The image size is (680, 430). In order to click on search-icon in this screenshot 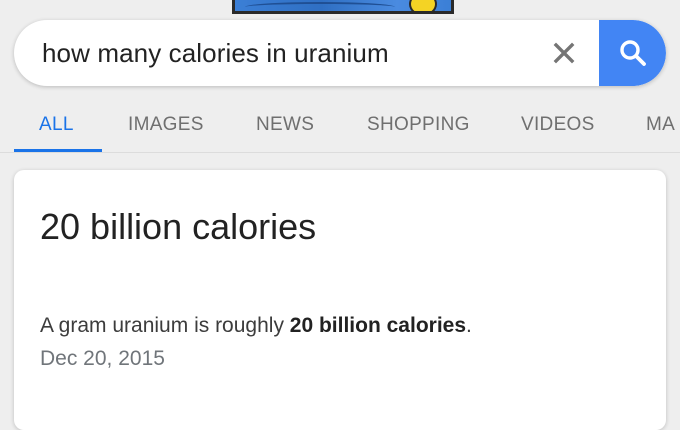, I will do `click(632, 53)`.